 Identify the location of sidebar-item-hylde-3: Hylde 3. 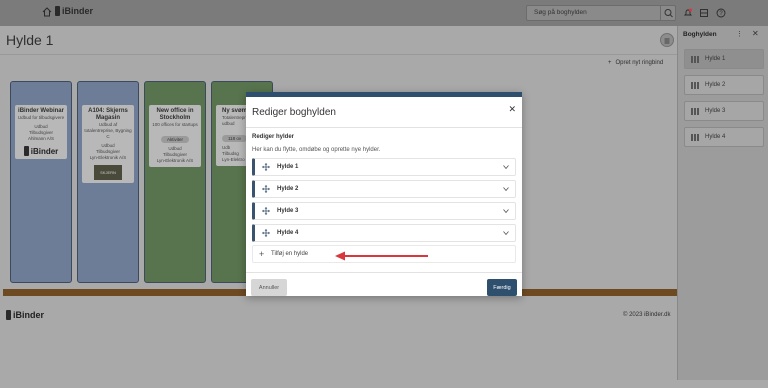
(724, 111).